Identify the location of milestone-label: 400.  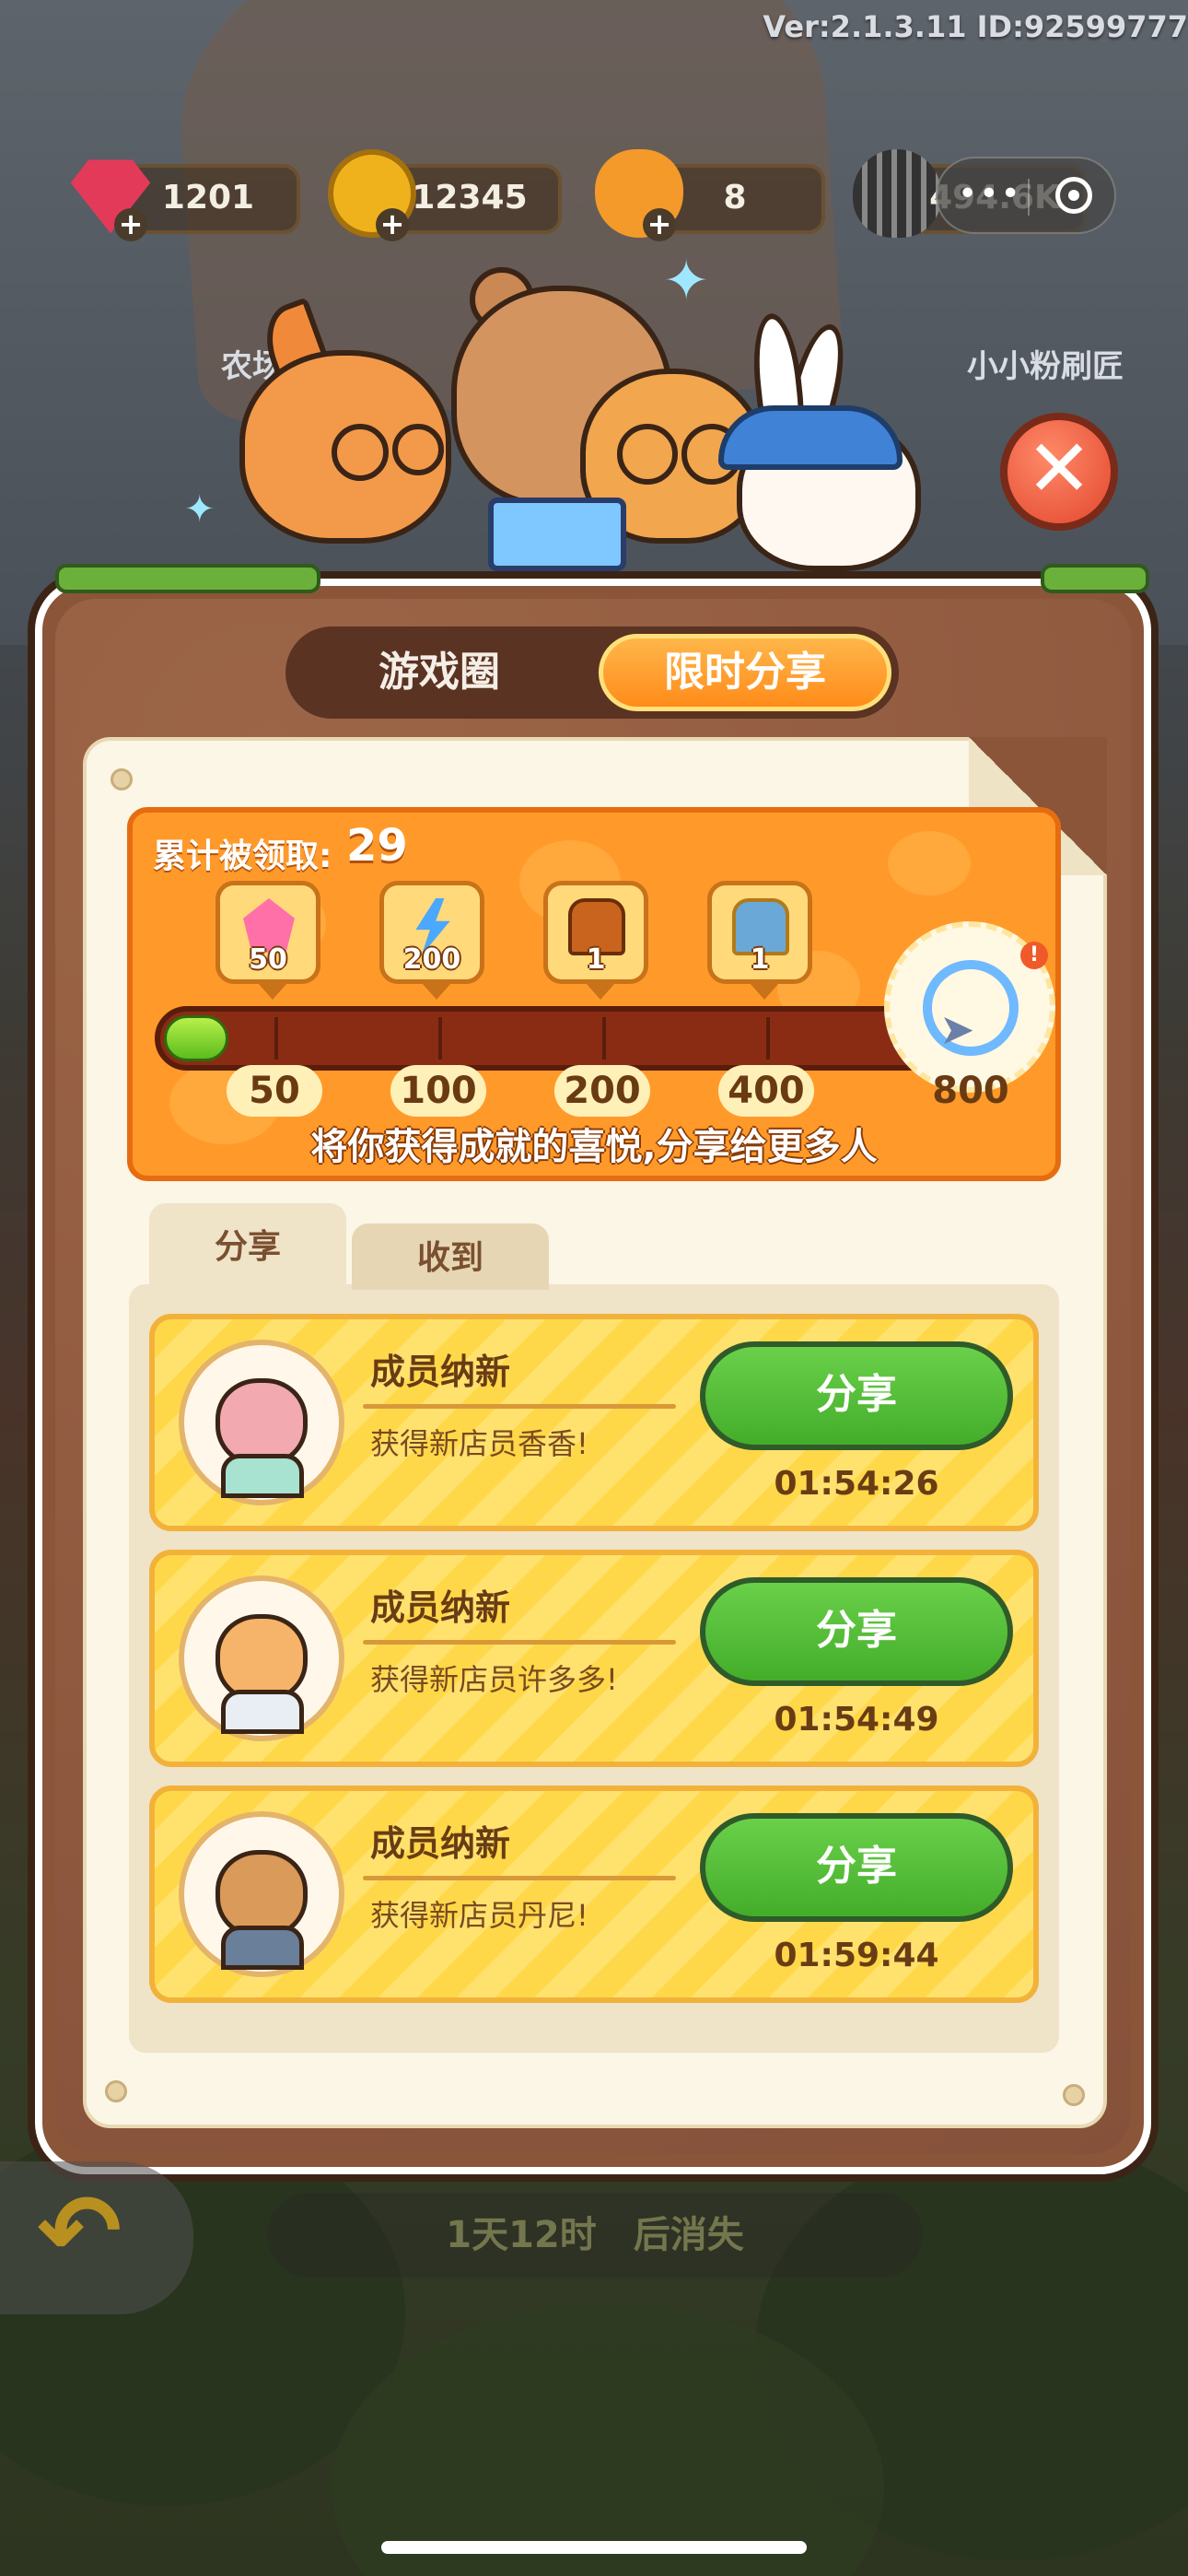
(766, 1091).